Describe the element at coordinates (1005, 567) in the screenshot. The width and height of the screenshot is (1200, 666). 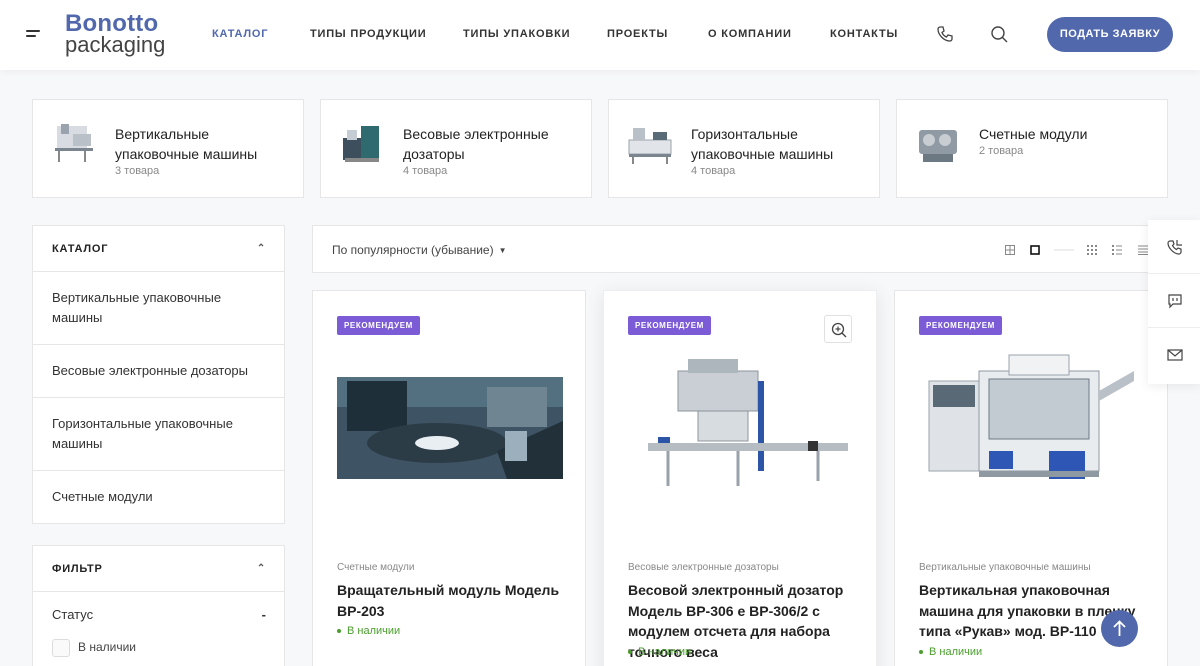
I see `product-category: Вертикальные упаковочные машины` at that location.